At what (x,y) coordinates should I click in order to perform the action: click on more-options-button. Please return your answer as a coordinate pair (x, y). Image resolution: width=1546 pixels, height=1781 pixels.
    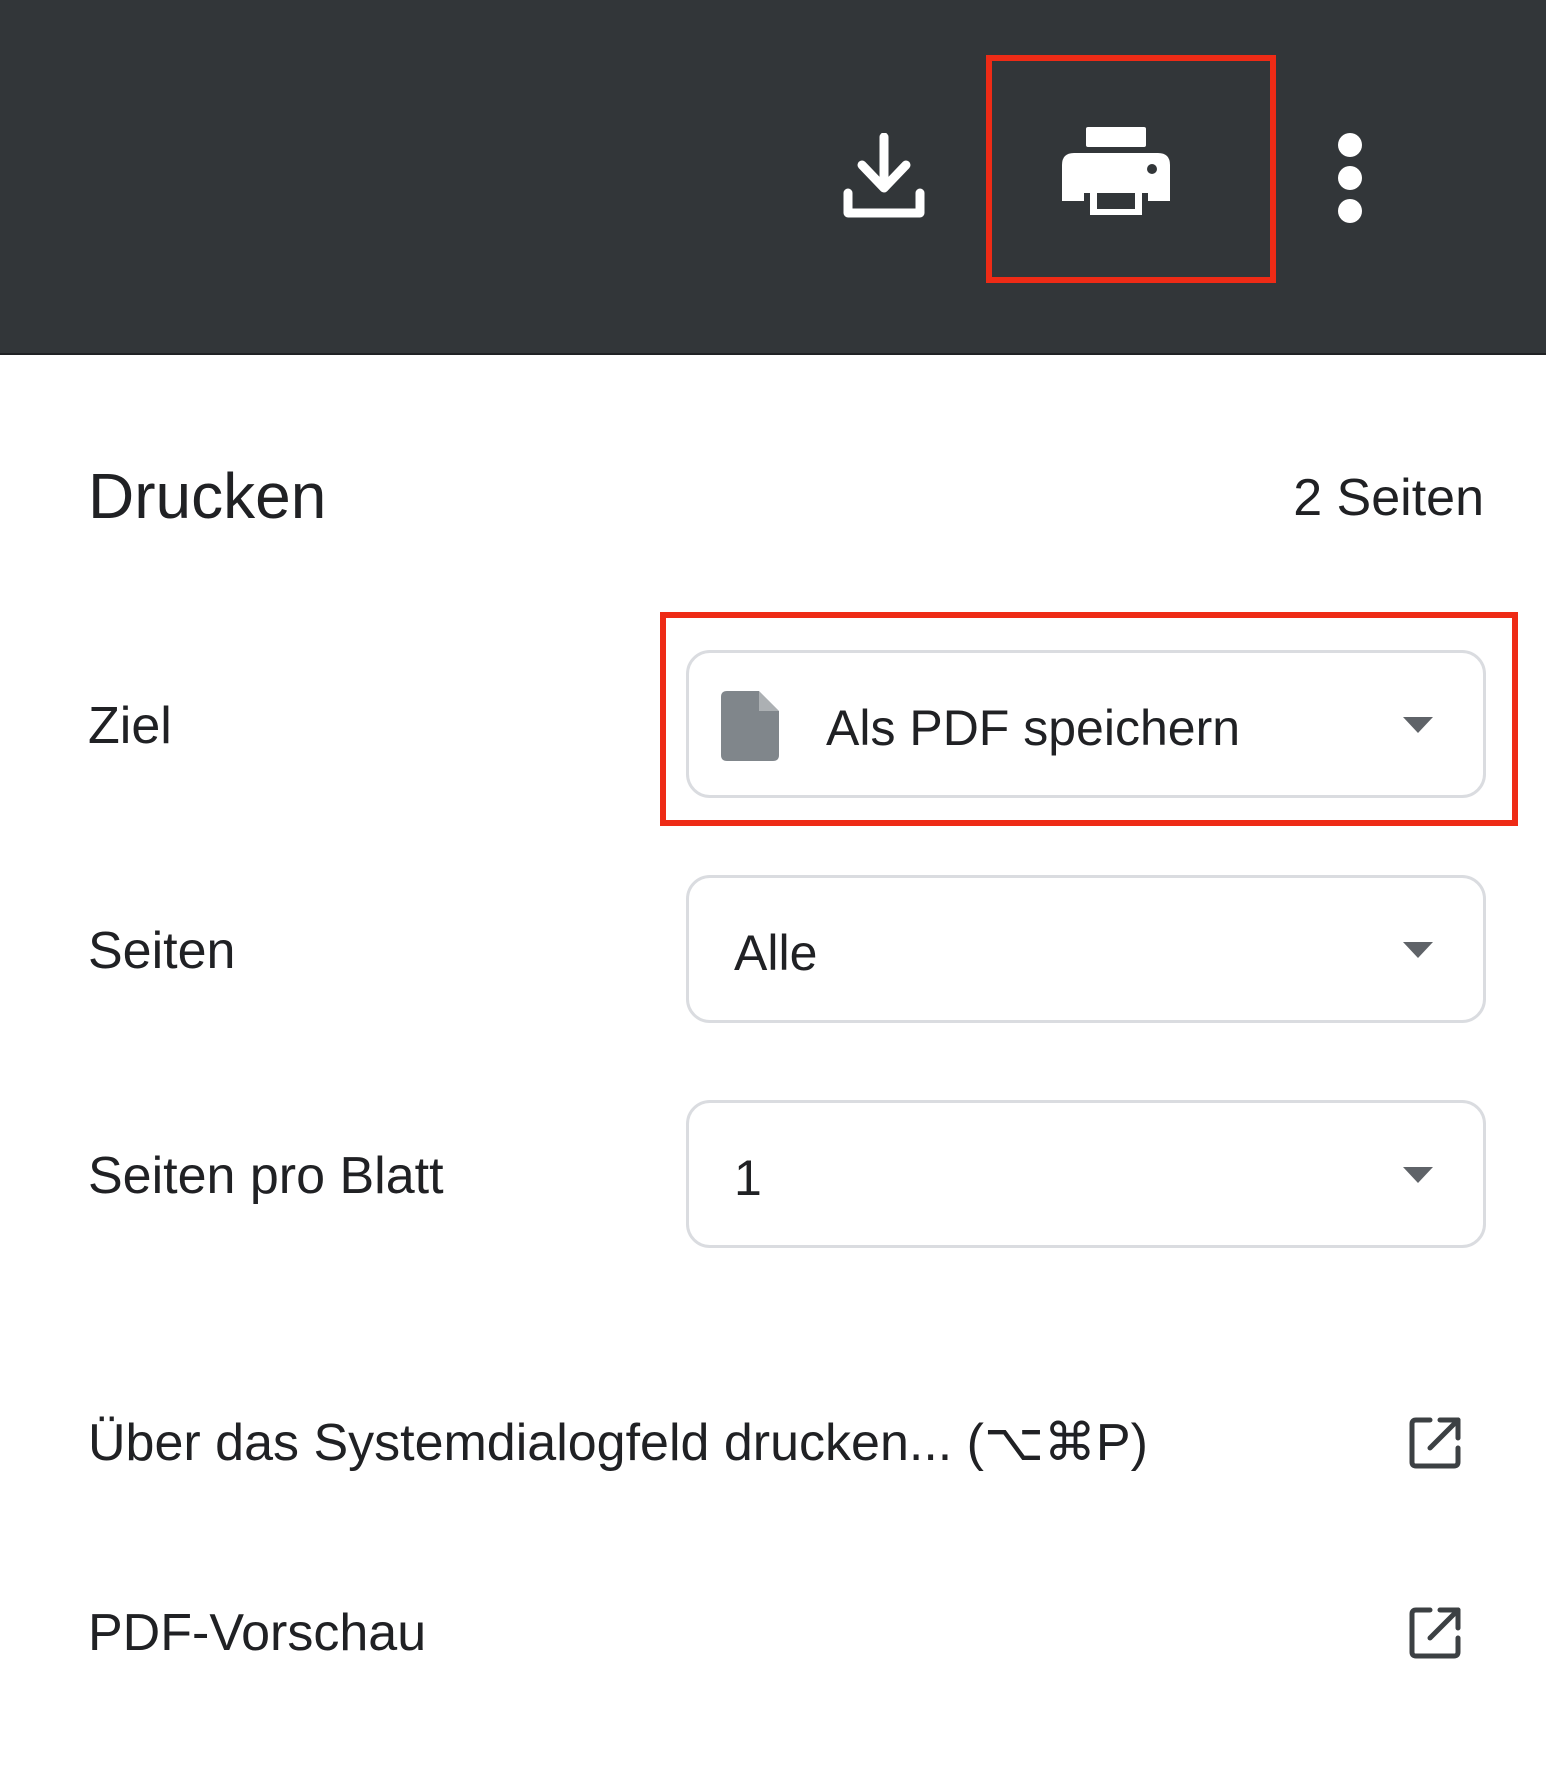
    Looking at the image, I should click on (1350, 178).